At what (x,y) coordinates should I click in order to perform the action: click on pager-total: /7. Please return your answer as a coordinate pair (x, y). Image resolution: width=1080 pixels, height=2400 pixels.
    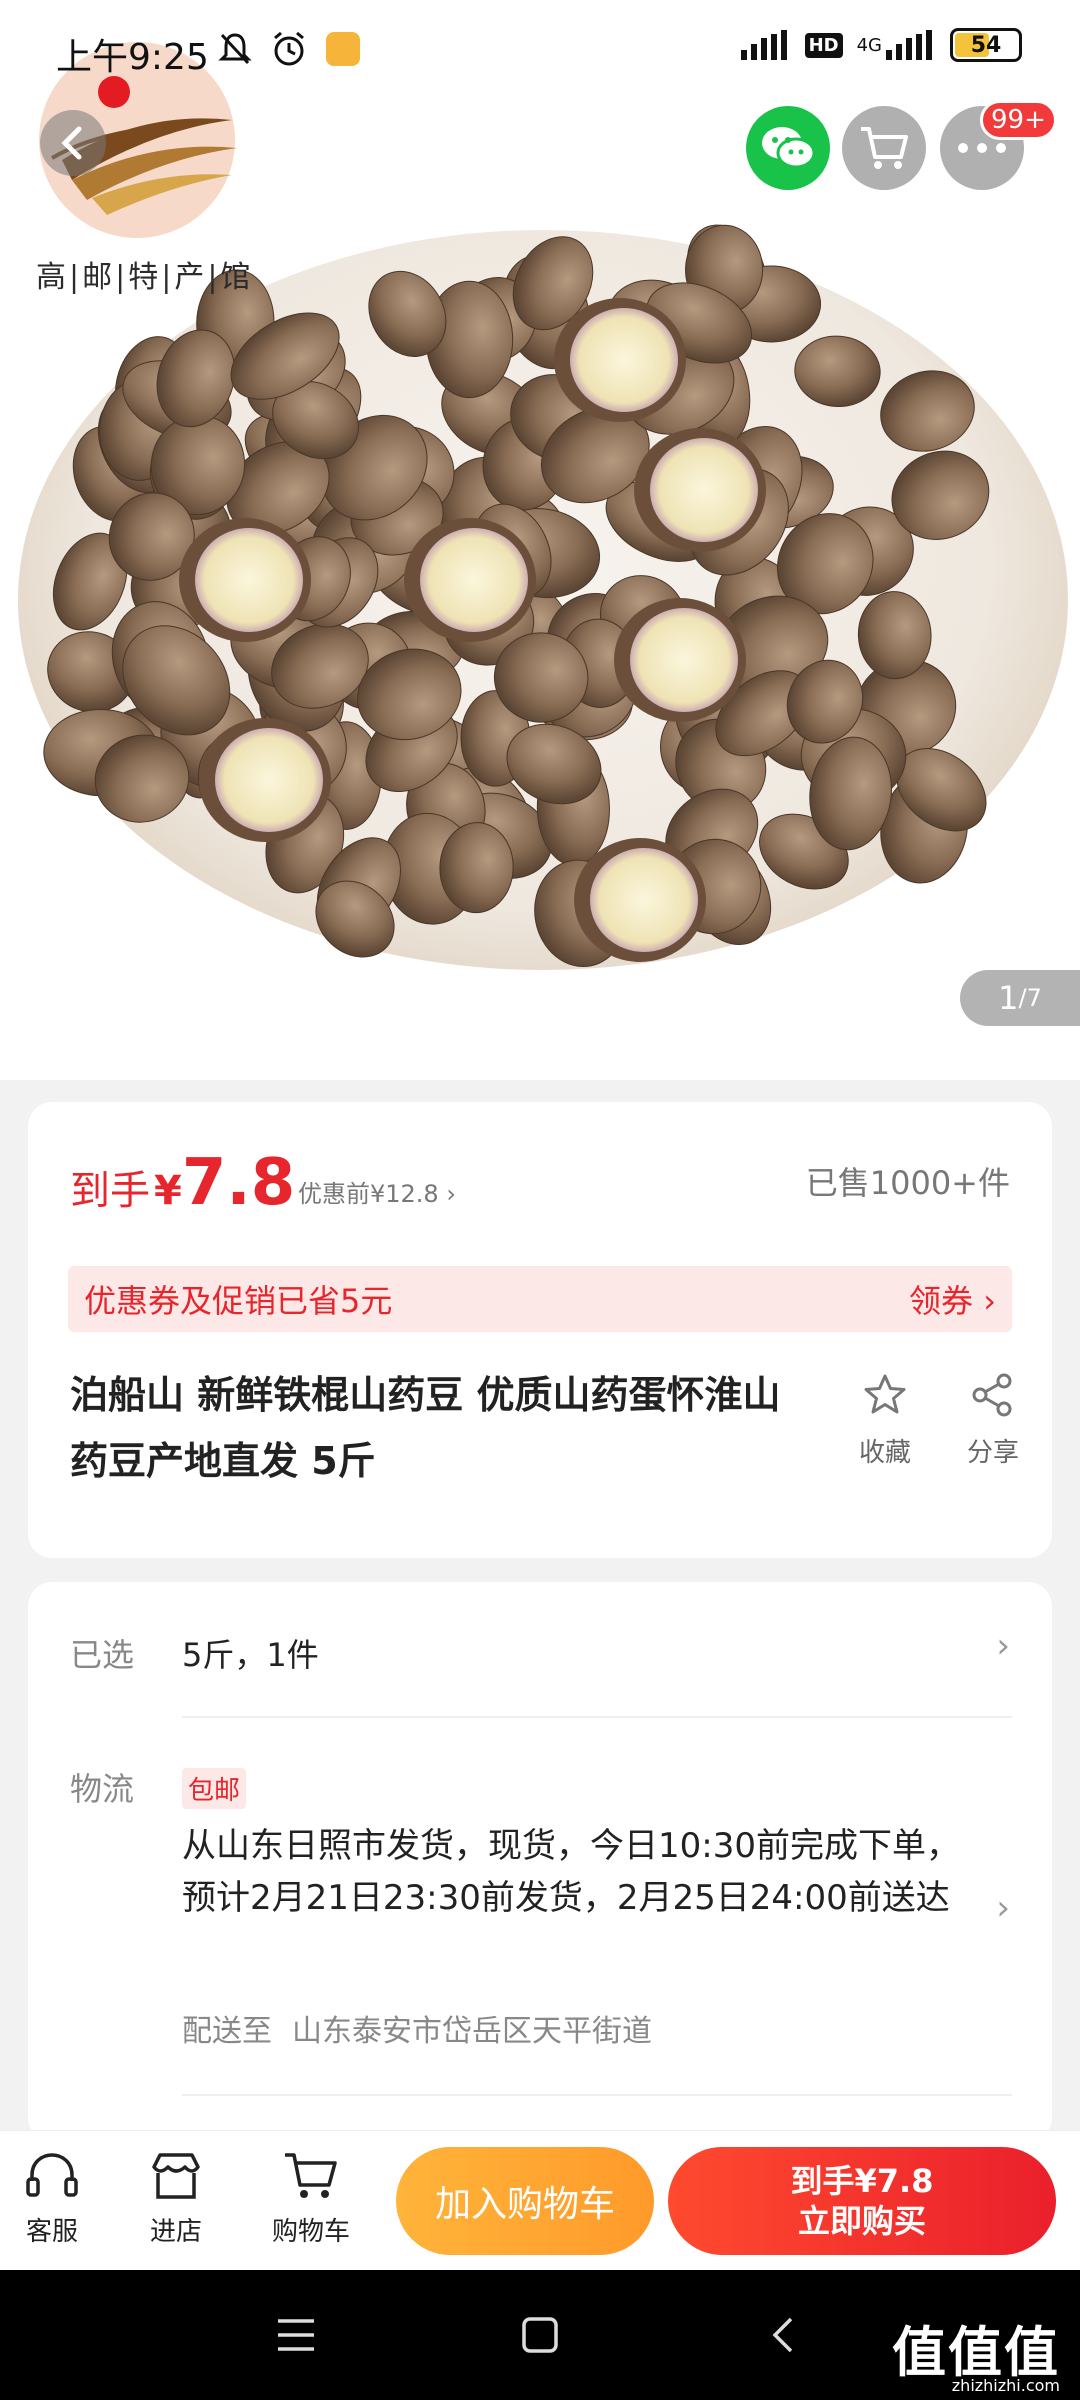
    Looking at the image, I should click on (1030, 998).